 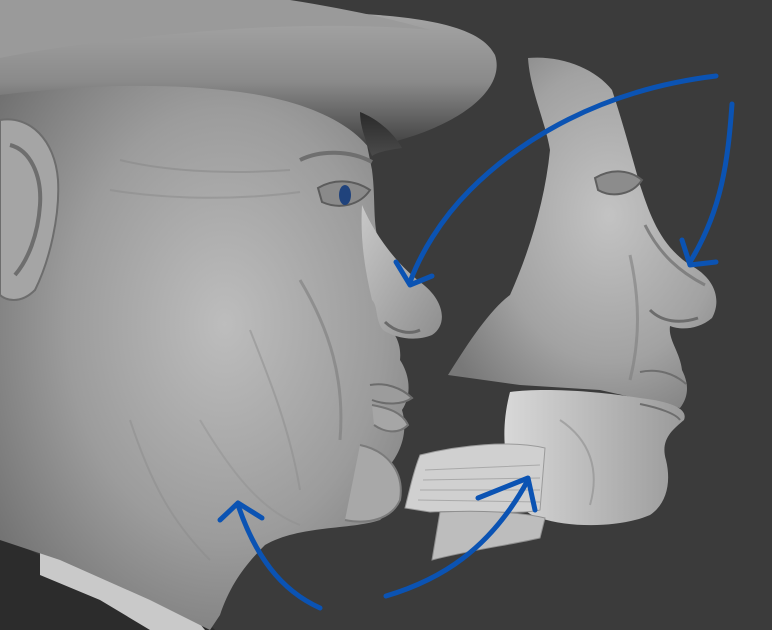 I want to click on eye-iris, so click(x=345, y=195).